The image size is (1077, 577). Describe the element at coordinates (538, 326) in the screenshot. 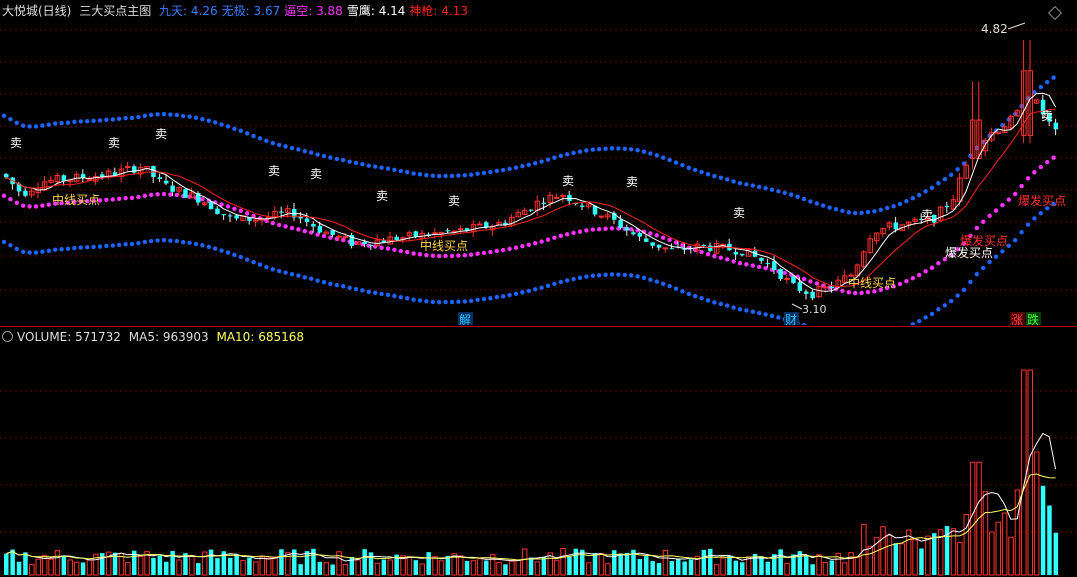

I see `panel-divider` at that location.